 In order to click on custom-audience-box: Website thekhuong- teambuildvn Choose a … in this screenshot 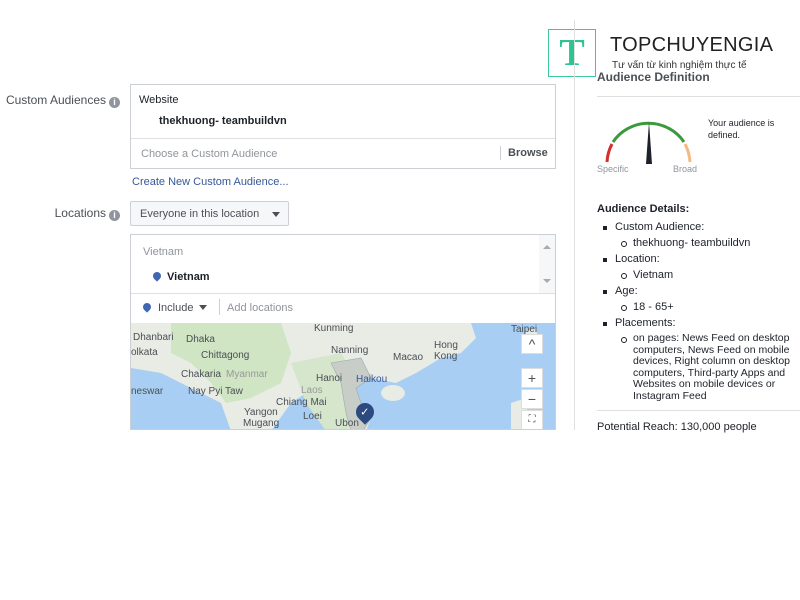, I will do `click(343, 126)`.